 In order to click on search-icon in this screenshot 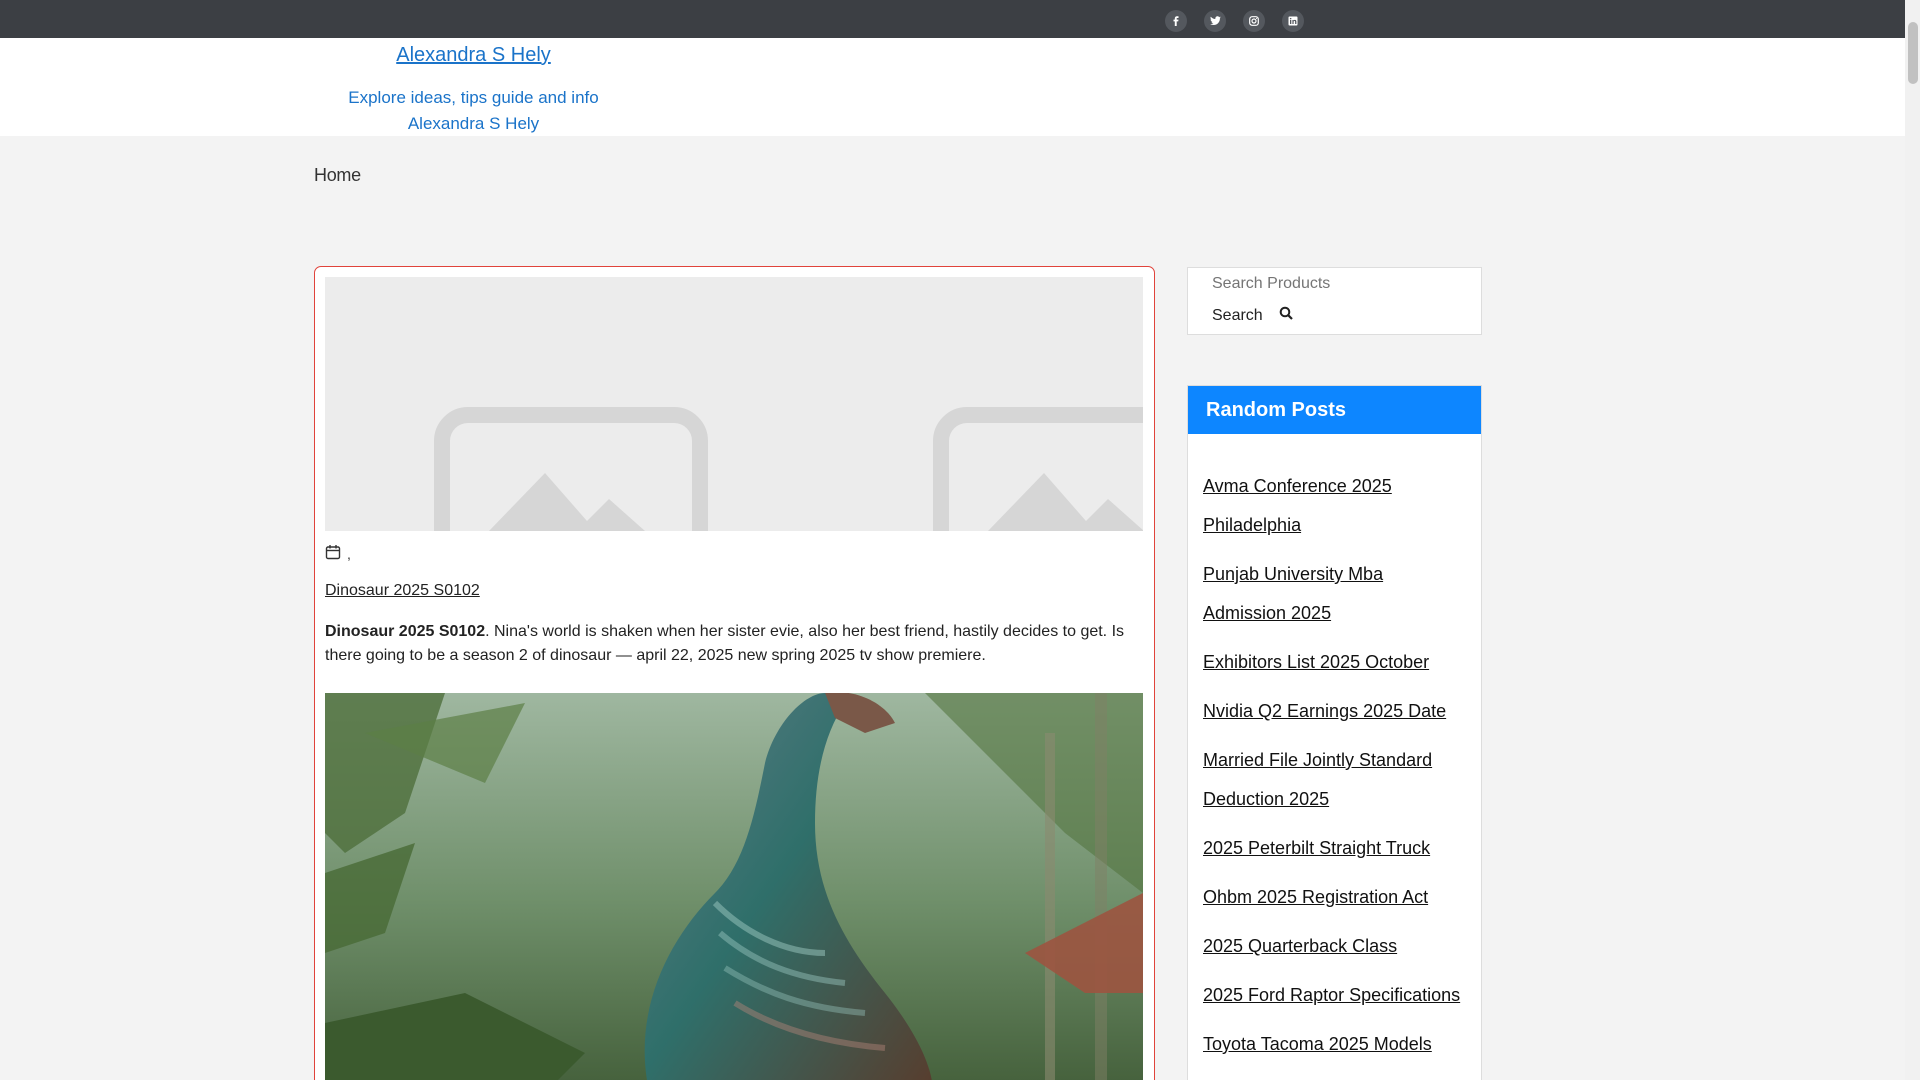, I will do `click(1286, 315)`.